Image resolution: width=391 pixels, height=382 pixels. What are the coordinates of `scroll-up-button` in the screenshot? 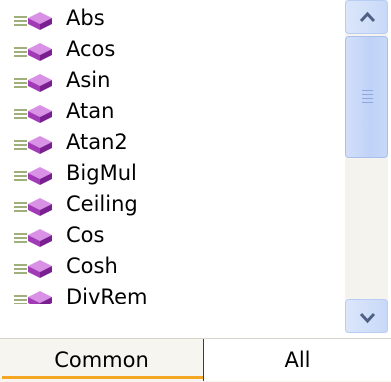 It's located at (366, 17).